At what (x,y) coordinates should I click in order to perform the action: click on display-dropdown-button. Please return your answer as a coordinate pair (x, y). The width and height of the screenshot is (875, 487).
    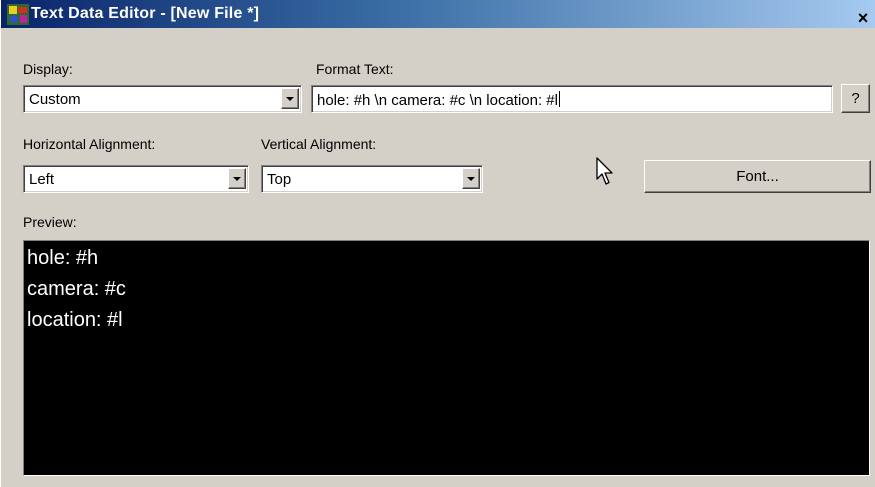
    Looking at the image, I should click on (290, 98).